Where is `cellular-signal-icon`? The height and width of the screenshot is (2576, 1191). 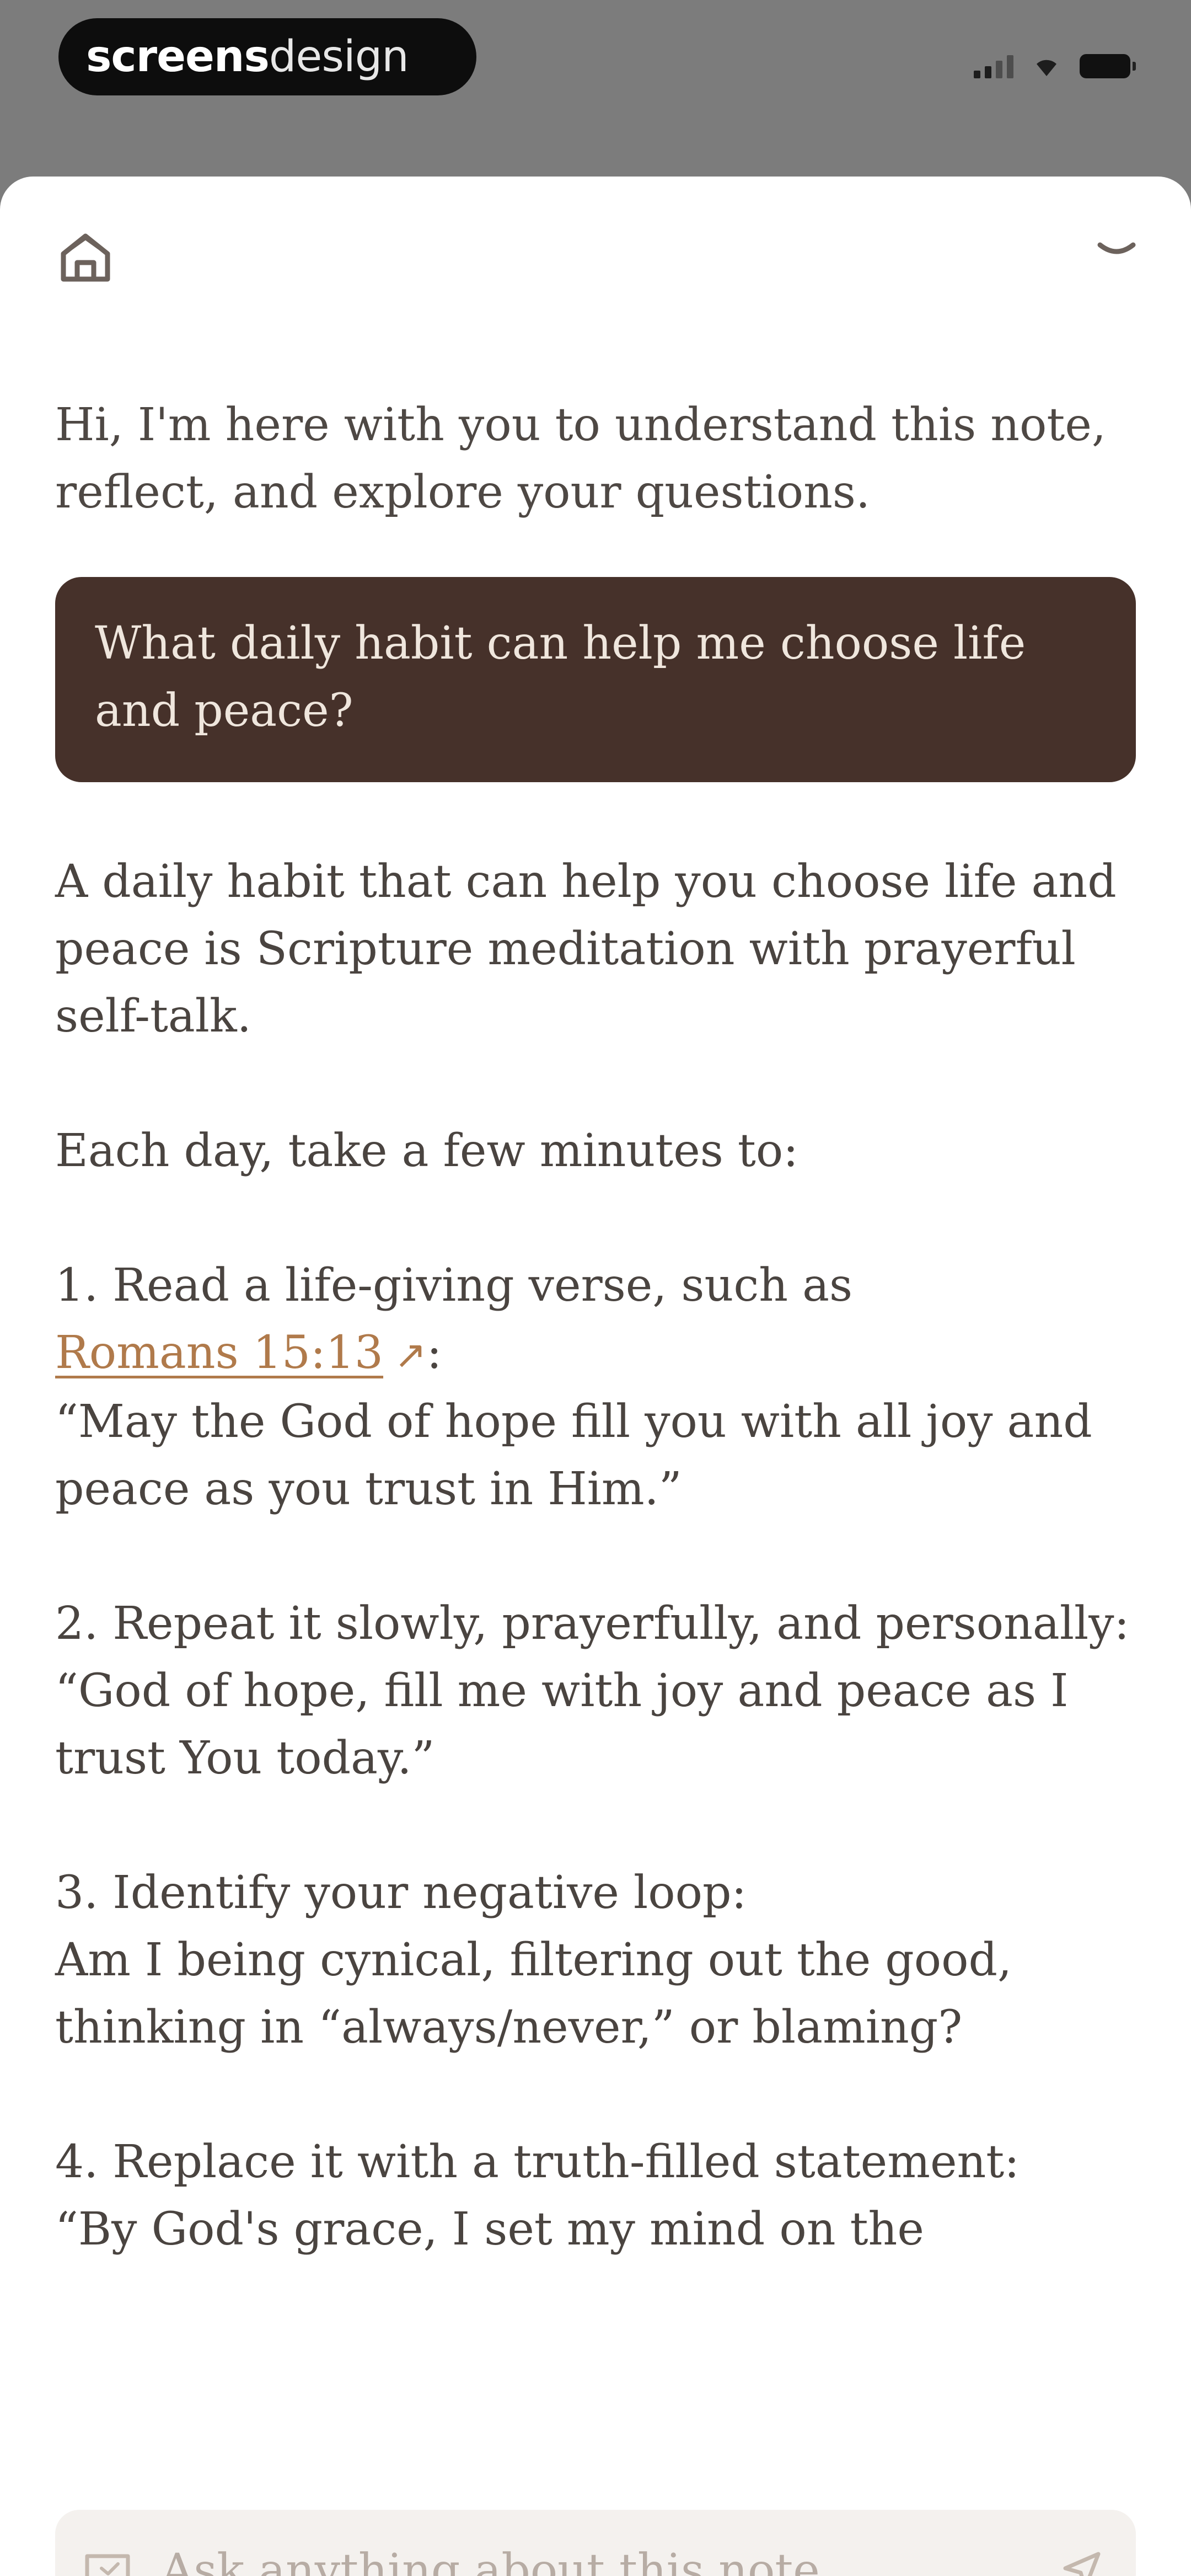 cellular-signal-icon is located at coordinates (993, 66).